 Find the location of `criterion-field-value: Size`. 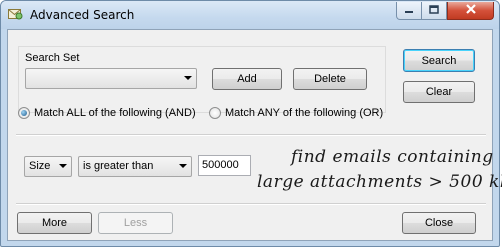

criterion-field-value: Size is located at coordinates (40, 166).